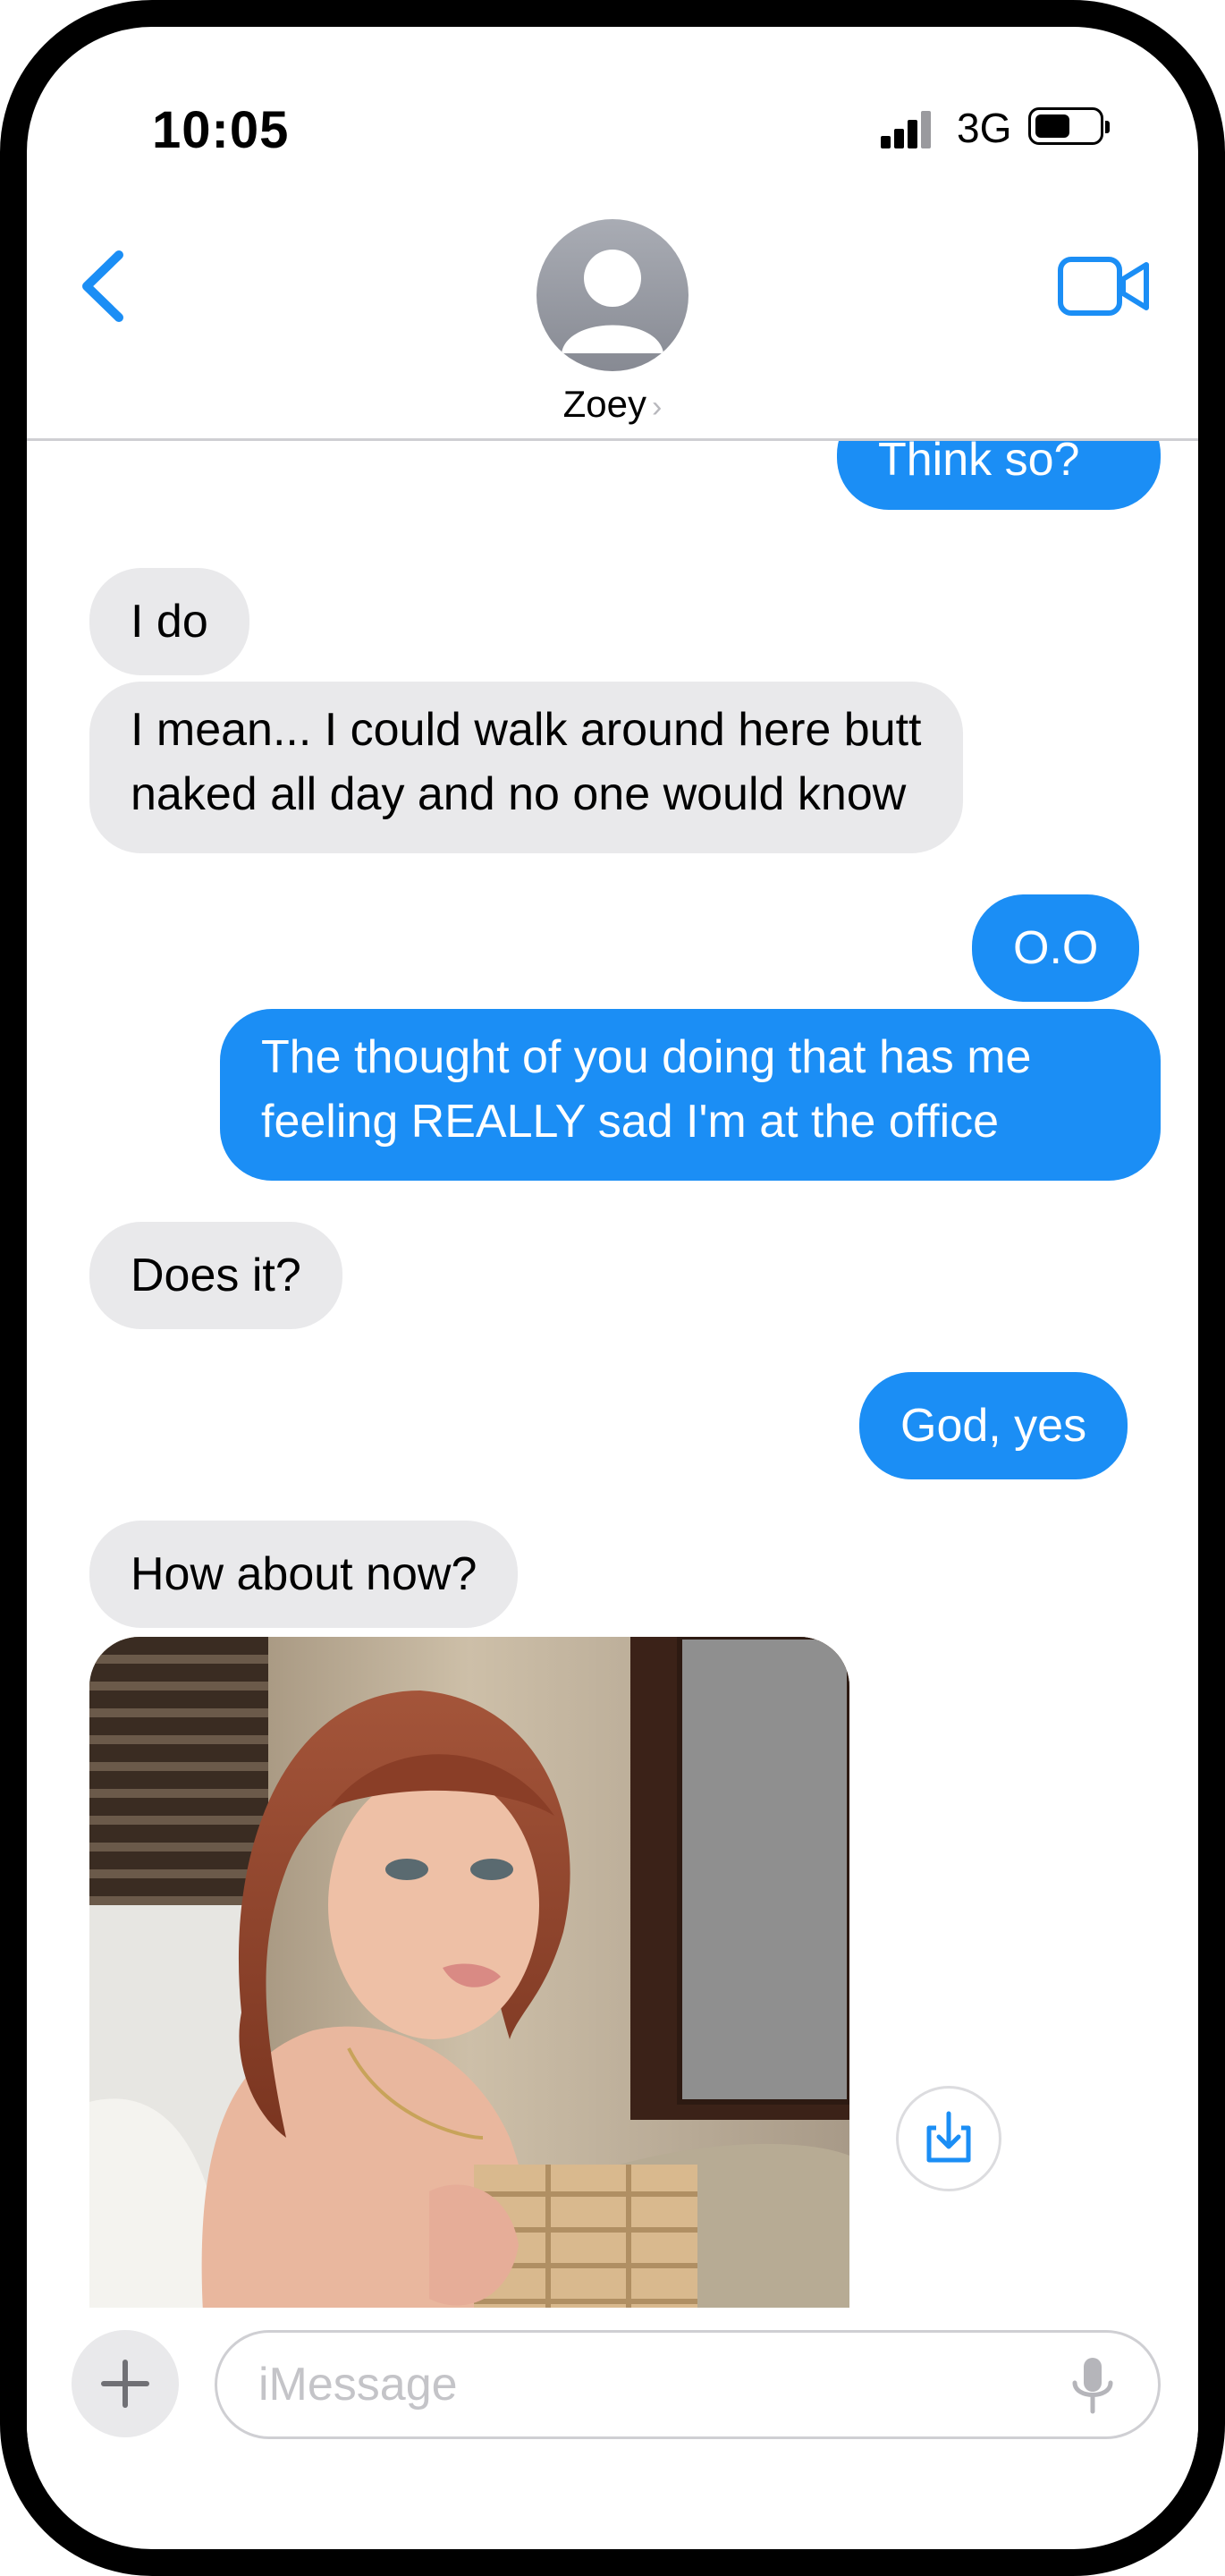  I want to click on contact-name-button: Zoey ›, so click(612, 404).